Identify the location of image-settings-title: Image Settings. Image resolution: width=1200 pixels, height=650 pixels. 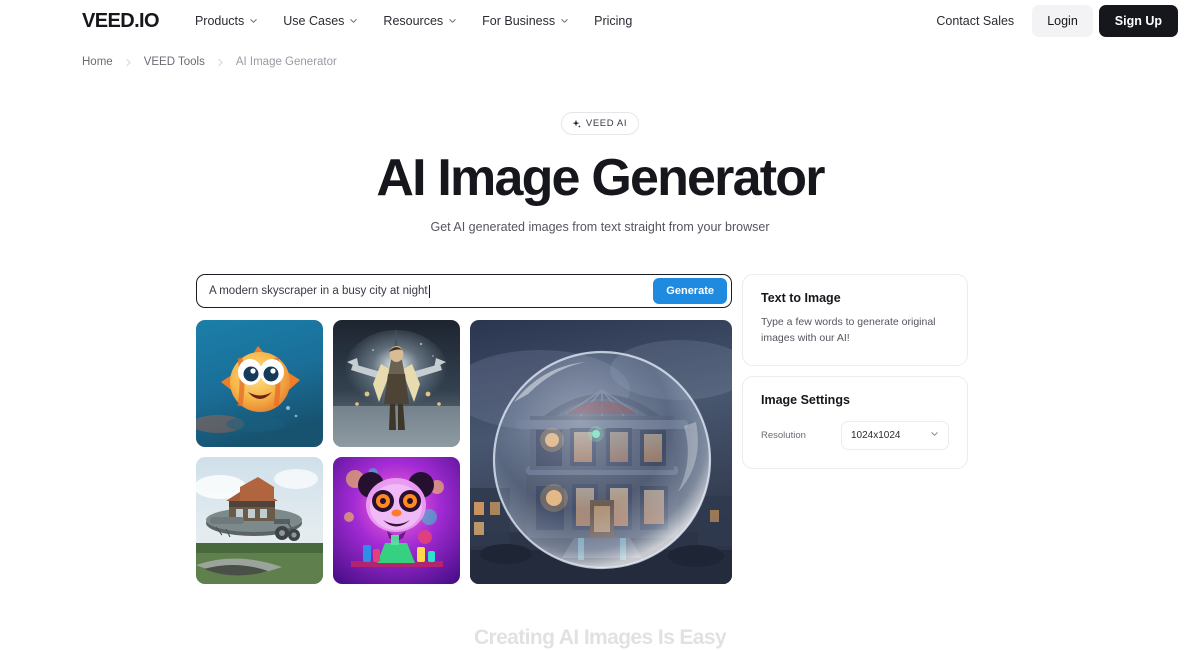
(805, 399).